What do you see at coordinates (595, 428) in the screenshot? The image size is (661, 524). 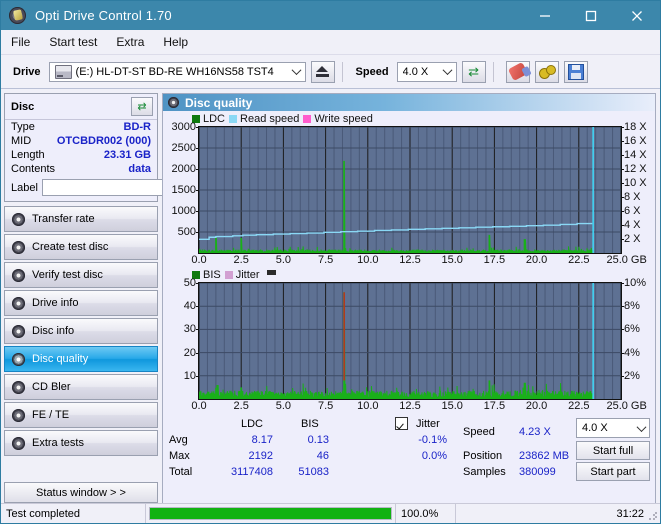 I see `result-speed-value: 4.0 X` at bounding box center [595, 428].